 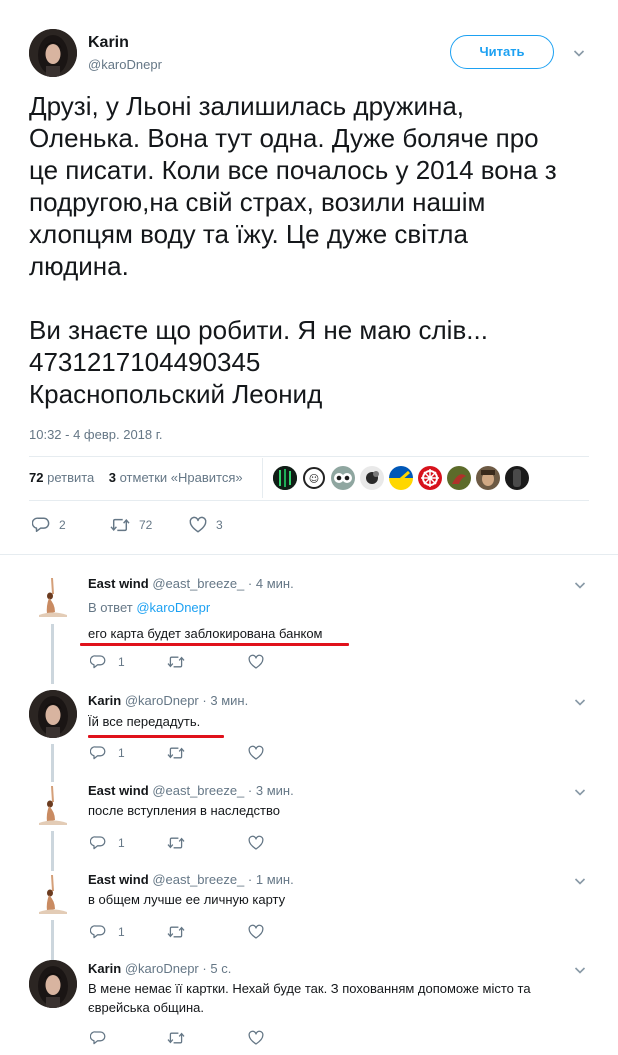 I want to click on likes-count: 3, so click(x=112, y=477).